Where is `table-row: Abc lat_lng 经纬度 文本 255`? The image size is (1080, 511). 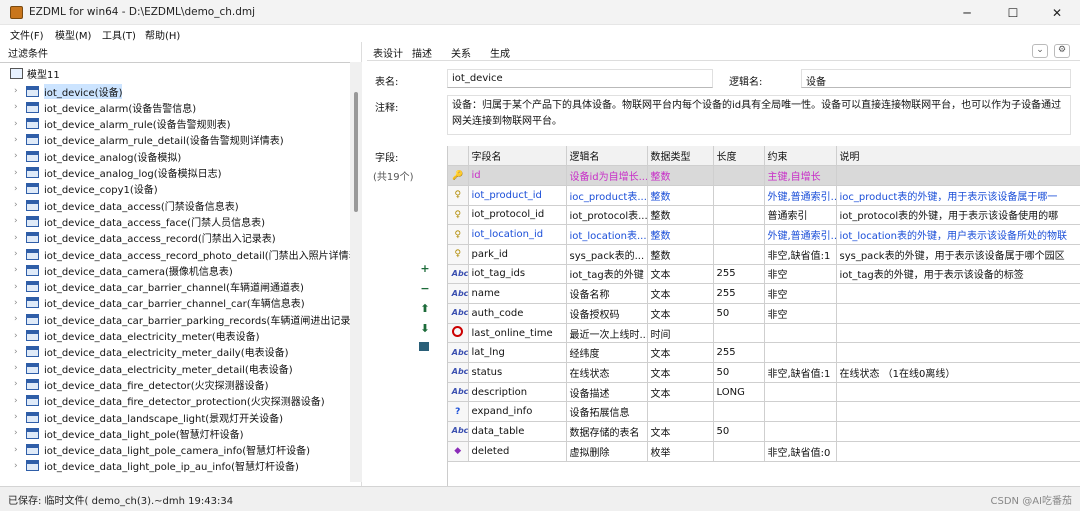 table-row: Abc lat_lng 经纬度 文本 255 is located at coordinates (764, 353).